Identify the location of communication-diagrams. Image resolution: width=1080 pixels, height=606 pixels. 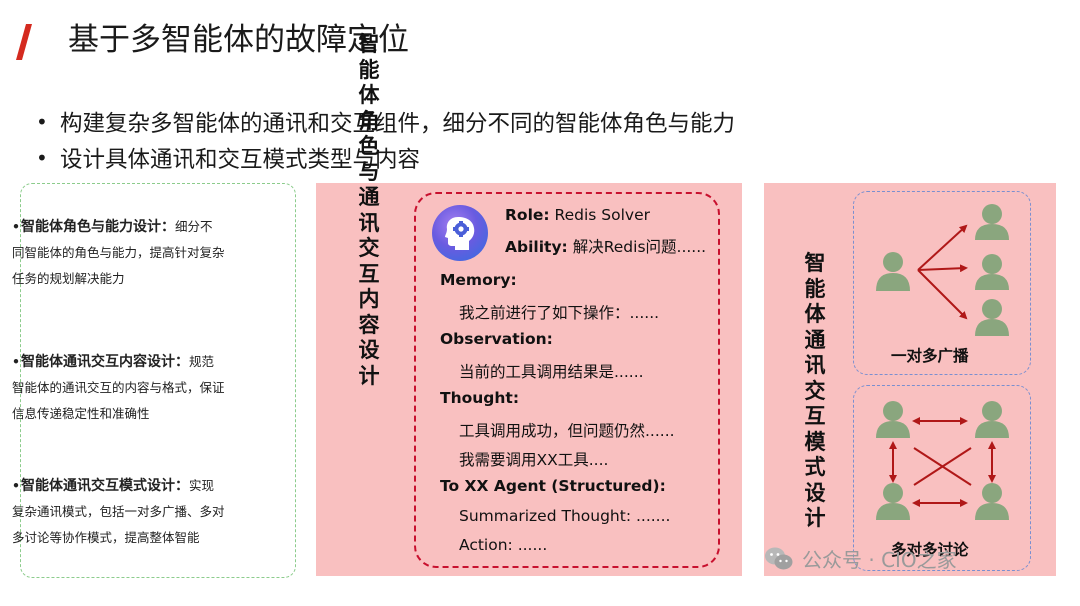
(942, 362).